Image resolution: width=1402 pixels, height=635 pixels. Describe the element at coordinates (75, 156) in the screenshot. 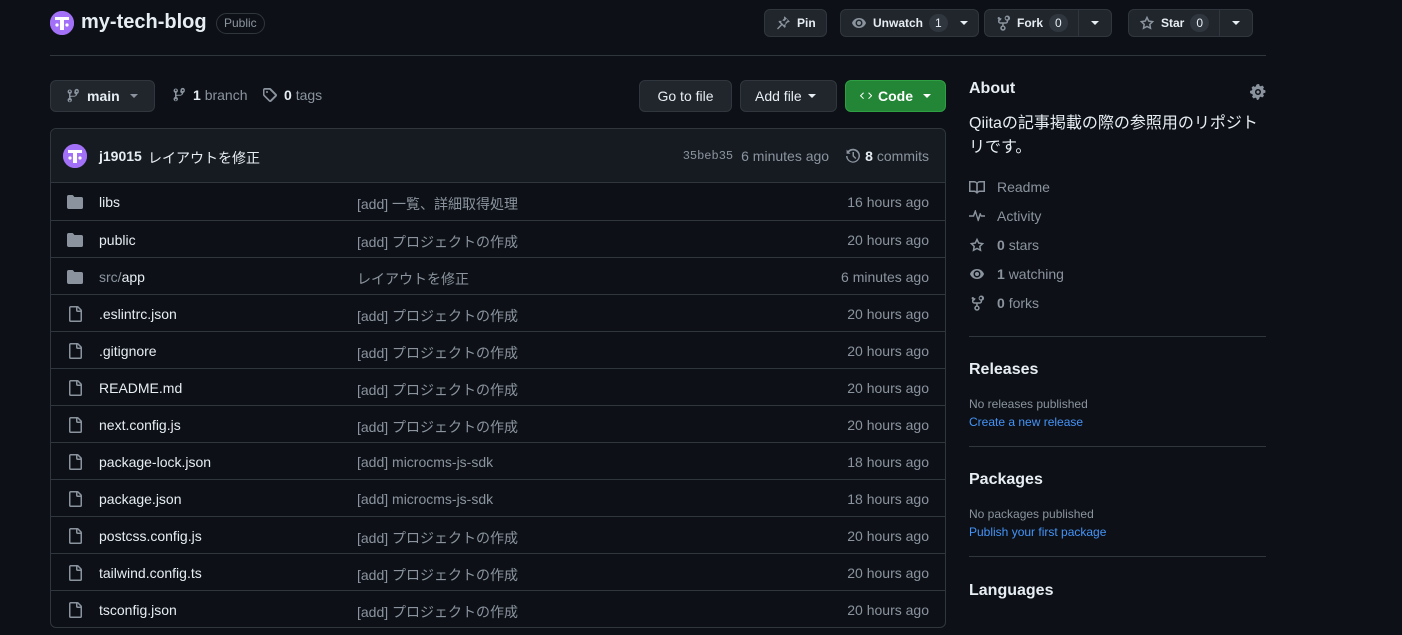

I see `commit-author-avatar` at that location.